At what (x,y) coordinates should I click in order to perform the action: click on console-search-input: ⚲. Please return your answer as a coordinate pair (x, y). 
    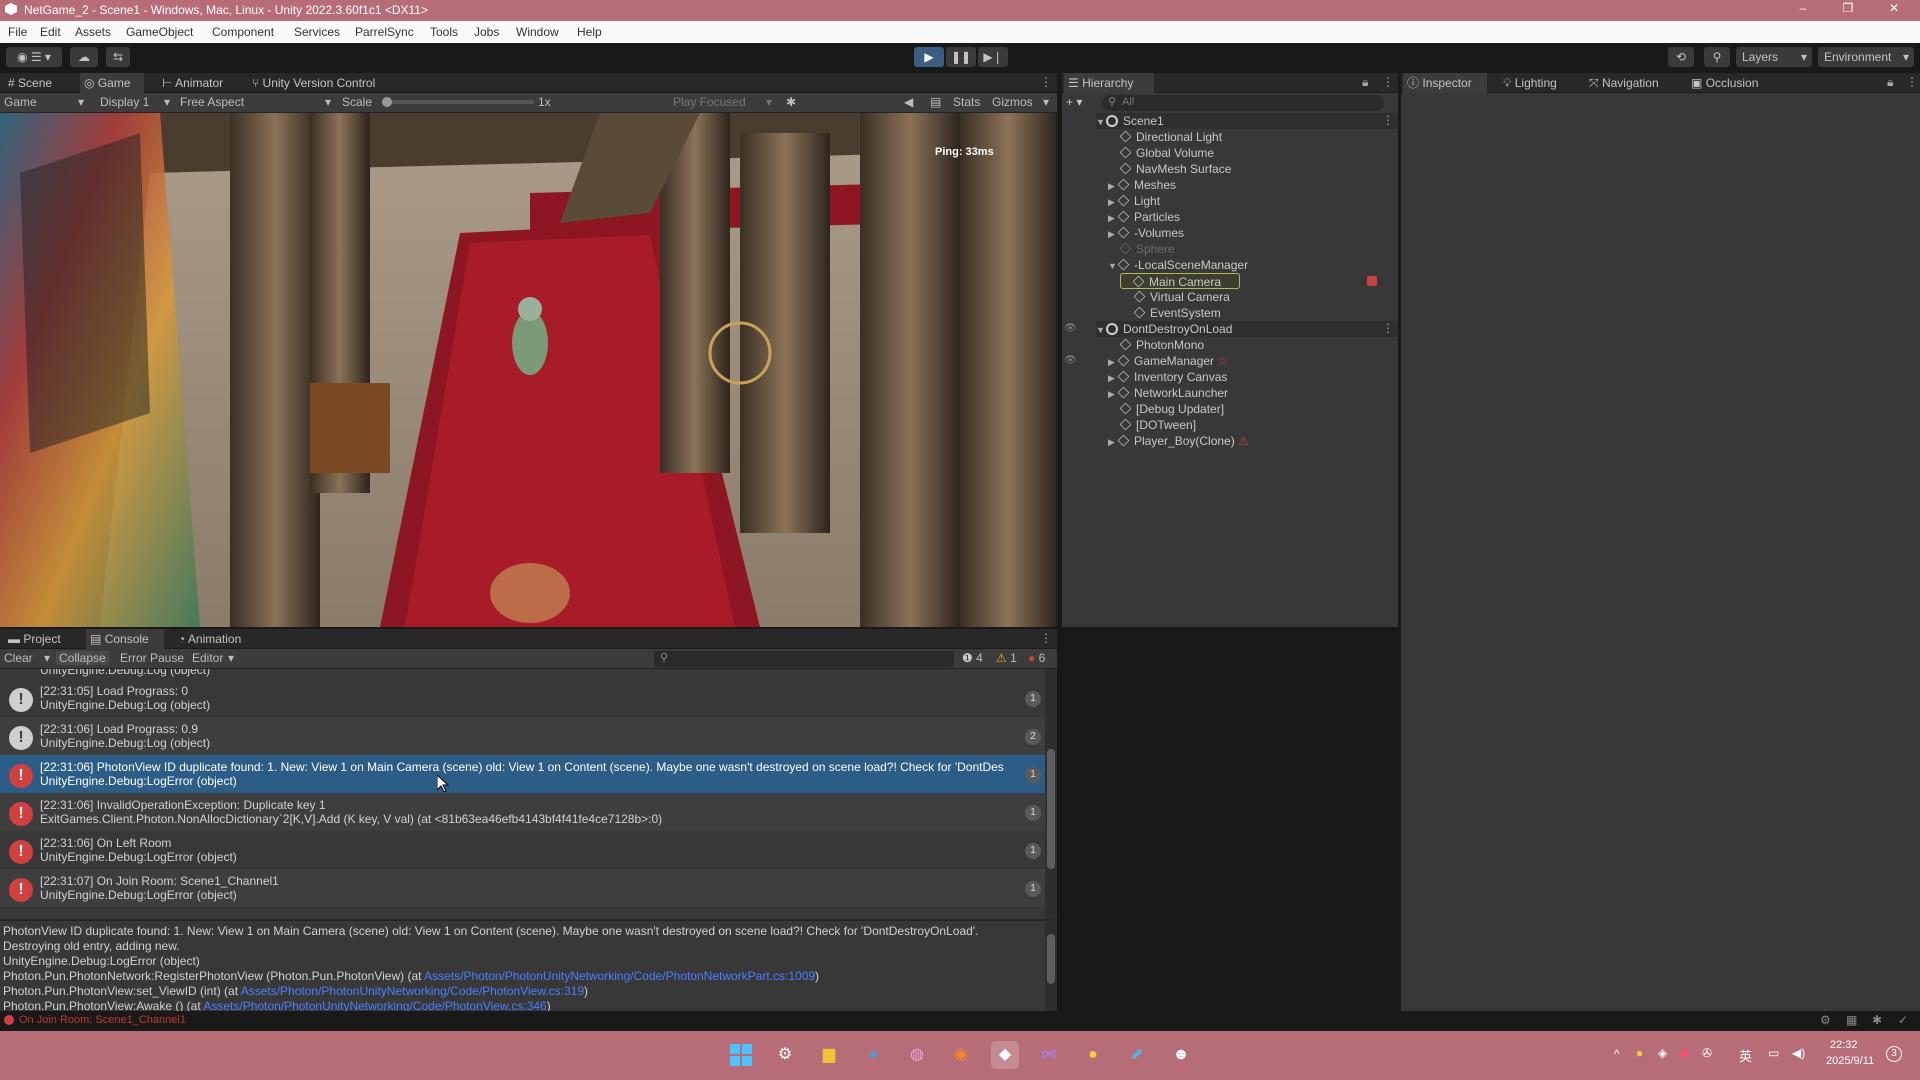
    Looking at the image, I should click on (804, 659).